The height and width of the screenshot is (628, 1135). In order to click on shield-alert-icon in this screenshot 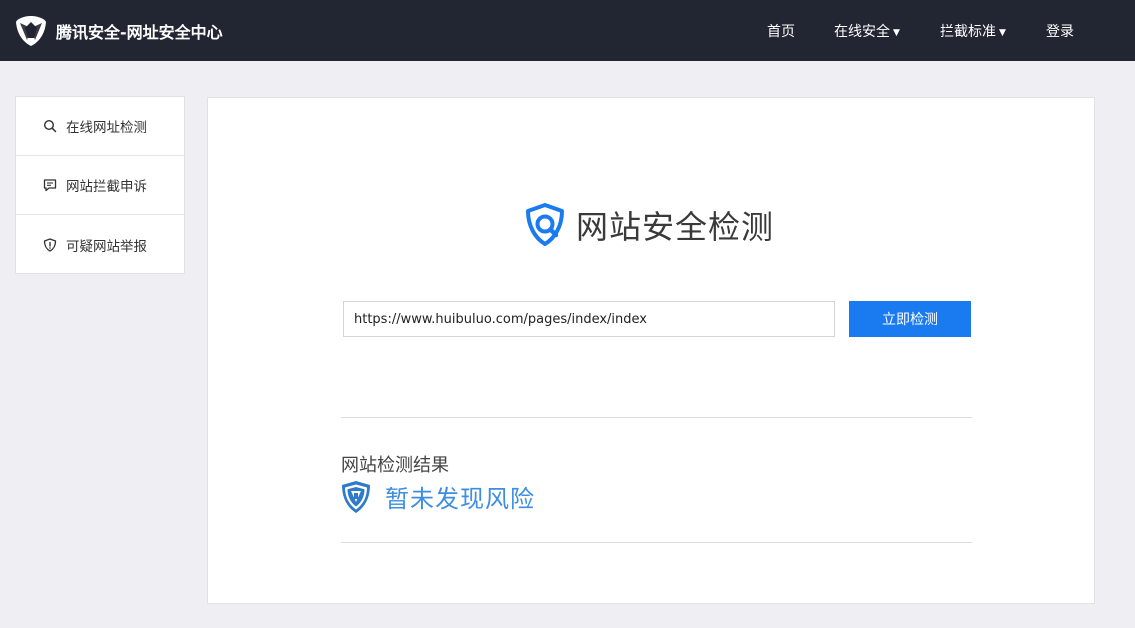, I will do `click(50, 244)`.